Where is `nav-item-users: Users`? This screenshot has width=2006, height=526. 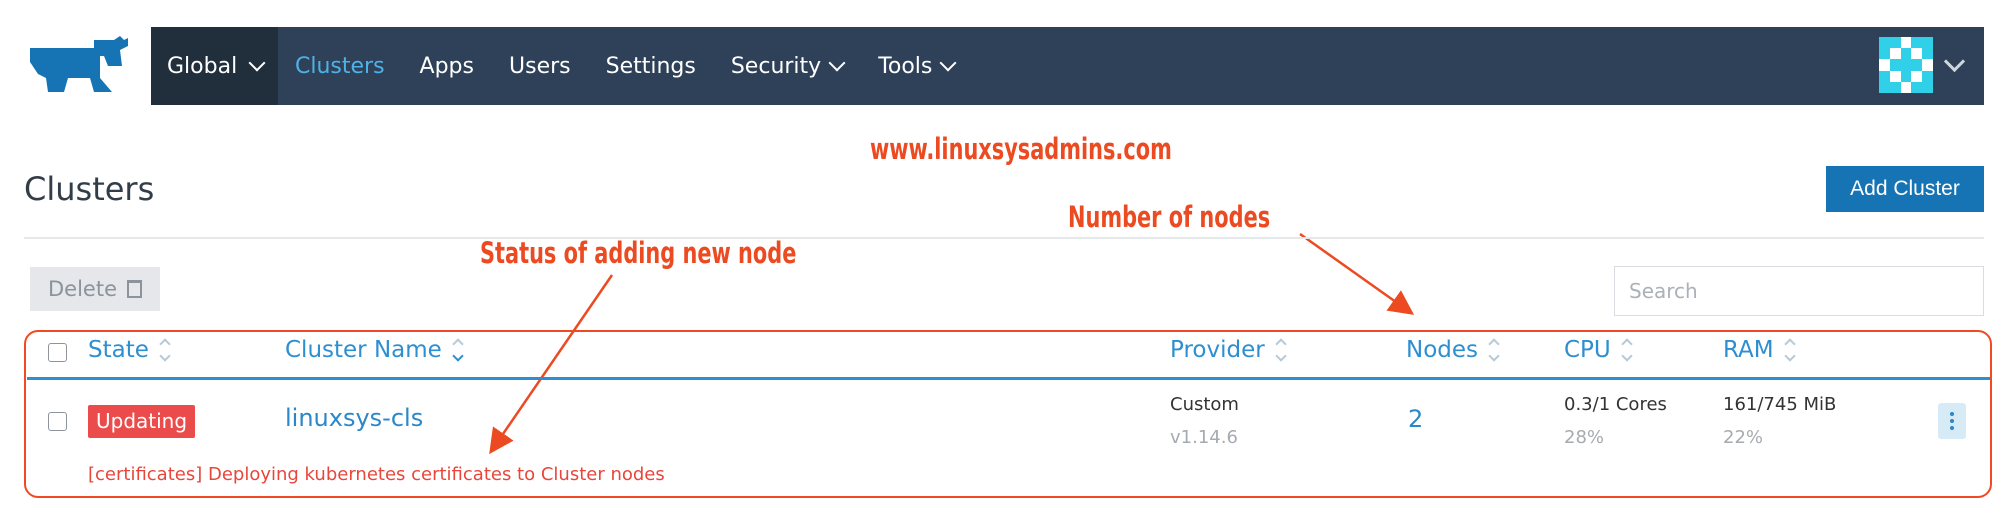
nav-item-users: Users is located at coordinates (540, 66).